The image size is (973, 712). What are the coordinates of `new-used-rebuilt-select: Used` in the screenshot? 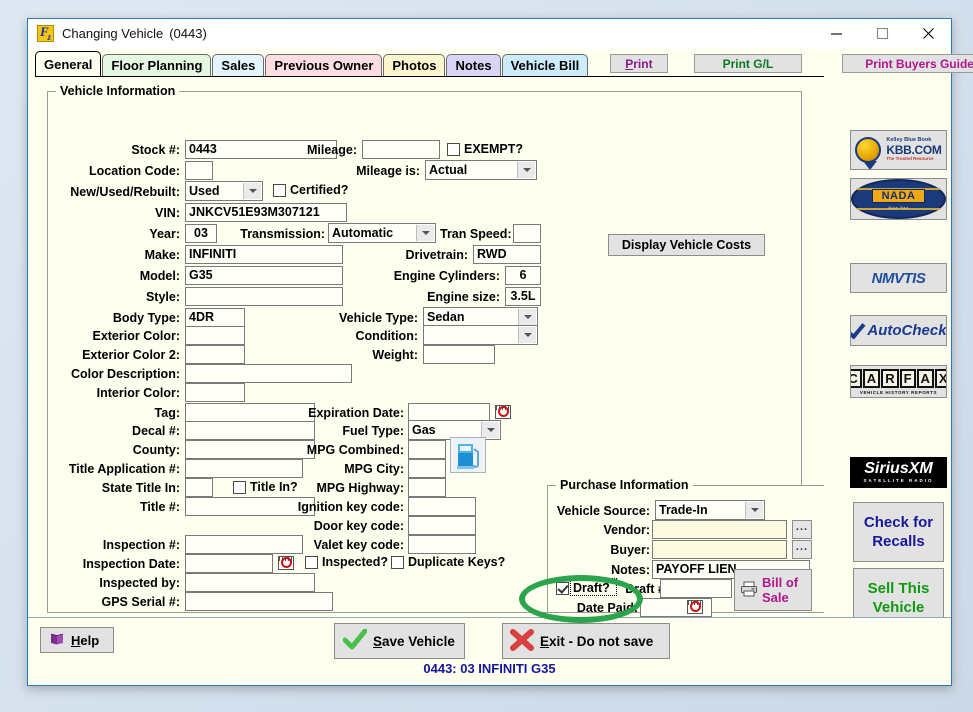 It's located at (224, 191).